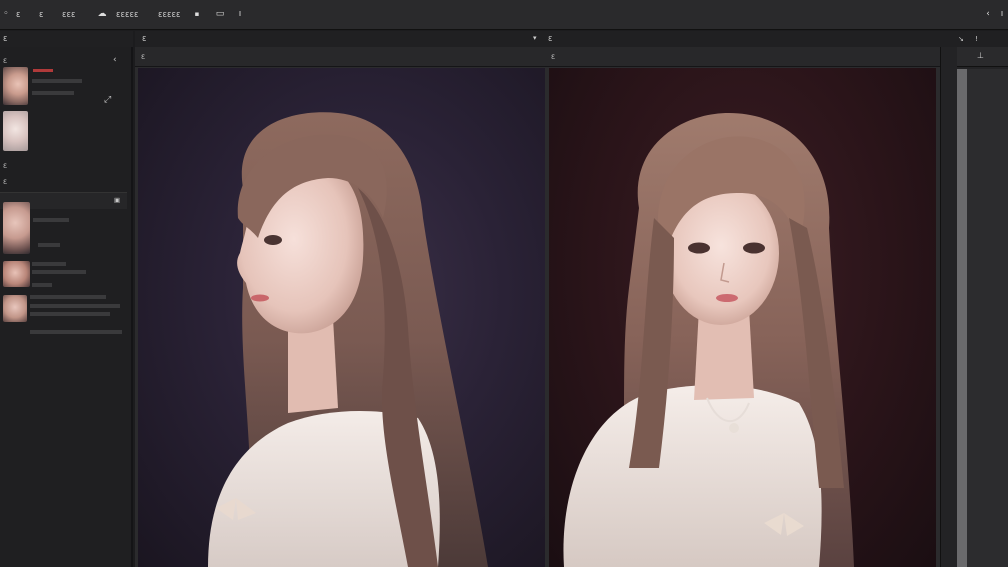 The image size is (1008, 567). Describe the element at coordinates (69, 15) in the screenshot. I see `menu-item-view: ƐƐƐ` at that location.